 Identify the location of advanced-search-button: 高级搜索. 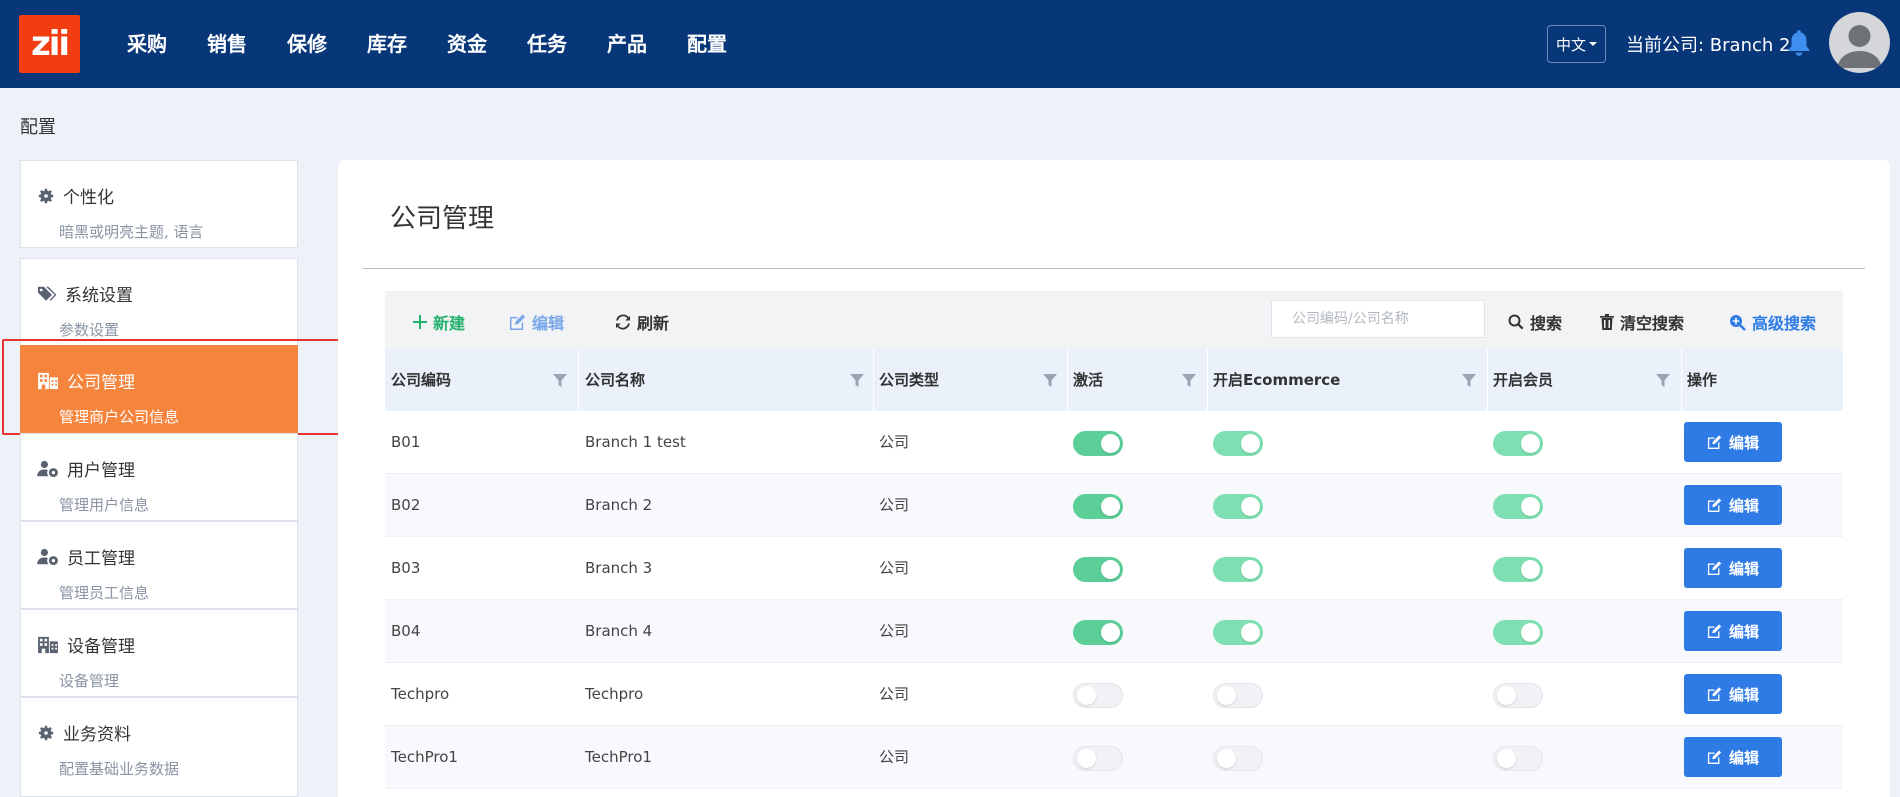
(1772, 322).